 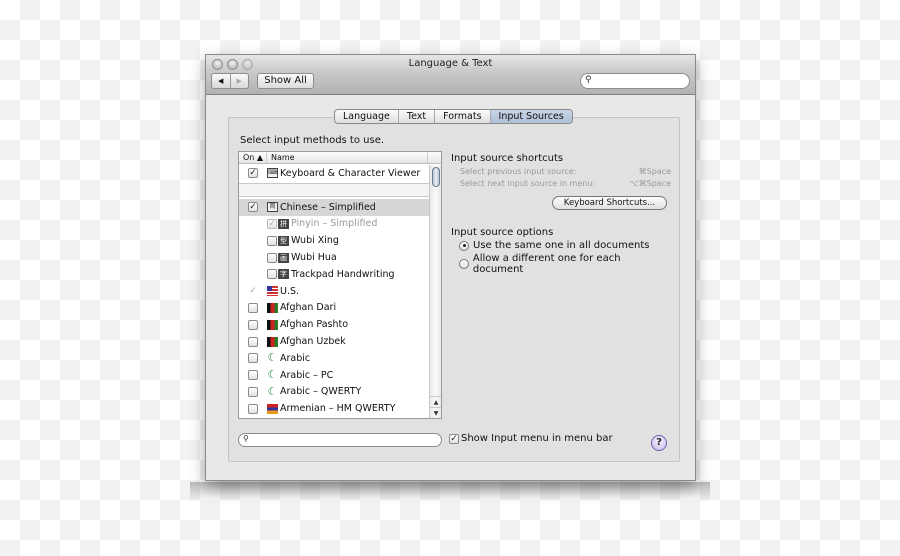 What do you see at coordinates (338, 409) in the screenshot?
I see `list-item-label: Armenian – HM QWERTY` at bounding box center [338, 409].